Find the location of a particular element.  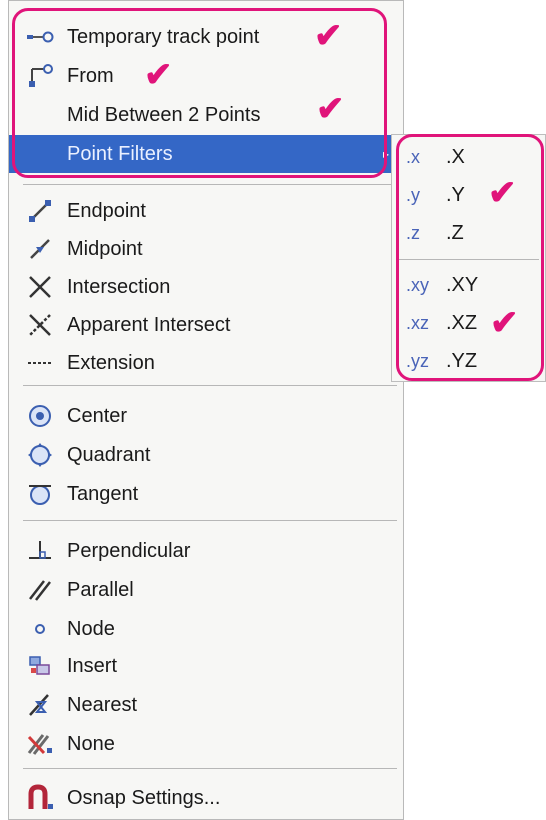

menu-item-label: Extension is located at coordinates (111, 362).